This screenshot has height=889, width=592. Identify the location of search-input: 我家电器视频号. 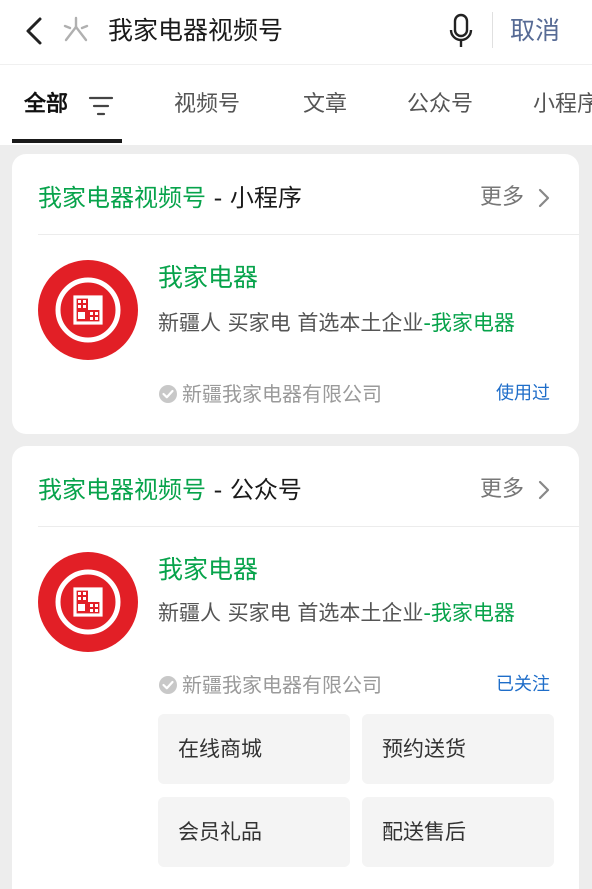
(195, 31).